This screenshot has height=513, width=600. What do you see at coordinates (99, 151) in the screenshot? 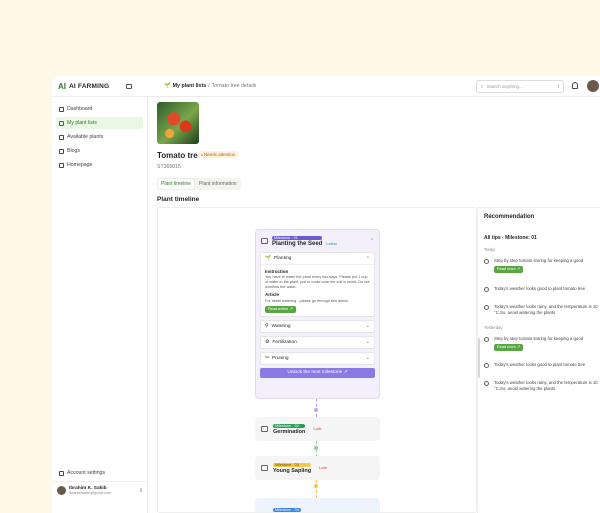
I see `sidebar-item-blogs: Blogs` at bounding box center [99, 151].